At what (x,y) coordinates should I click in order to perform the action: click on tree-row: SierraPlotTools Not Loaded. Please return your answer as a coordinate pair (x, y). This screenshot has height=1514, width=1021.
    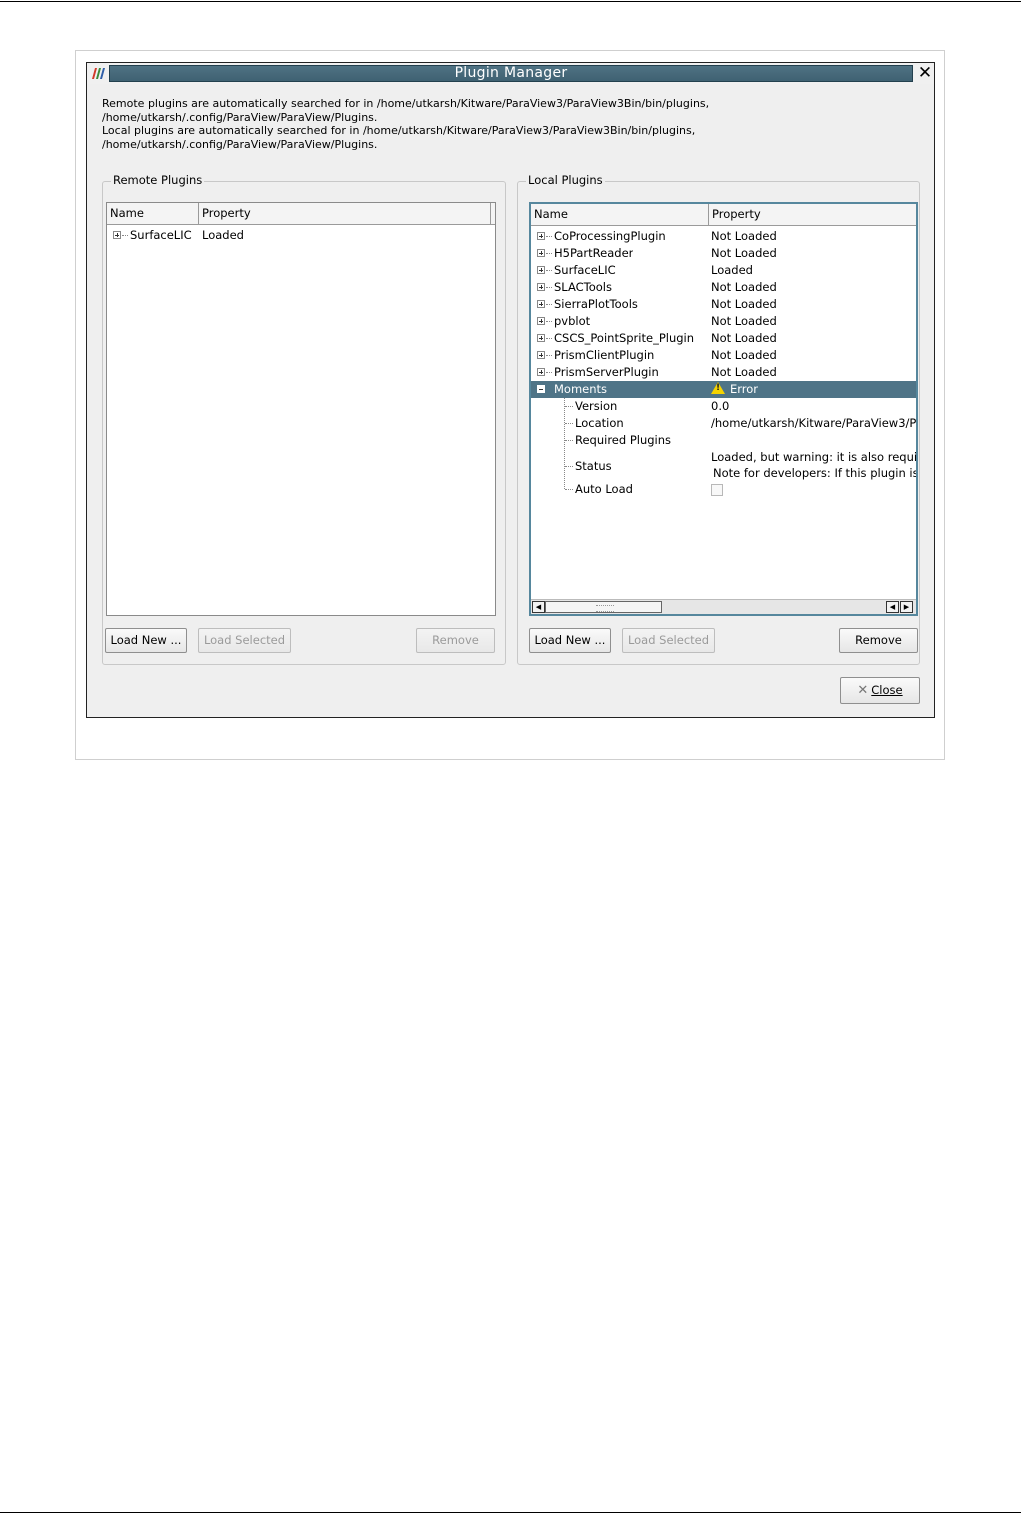
    Looking at the image, I should click on (723, 304).